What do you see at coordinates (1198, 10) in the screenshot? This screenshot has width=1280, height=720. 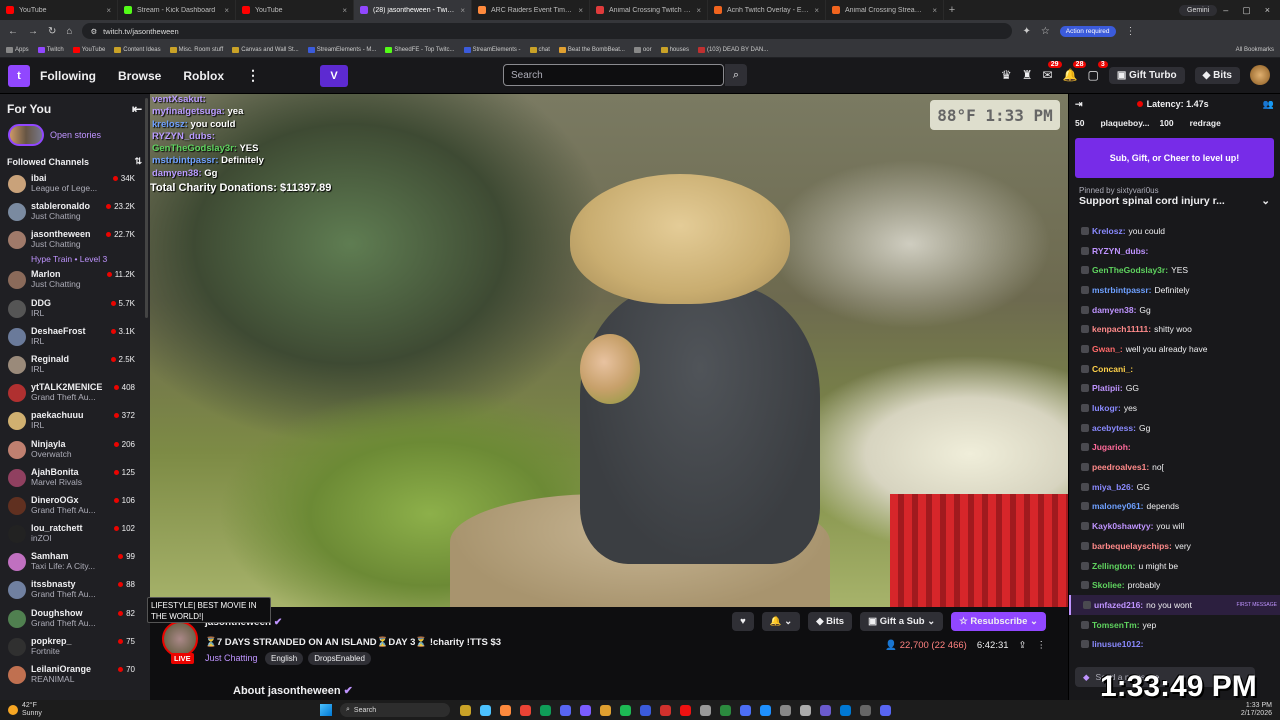 I see `gemini-button: Gemini` at bounding box center [1198, 10].